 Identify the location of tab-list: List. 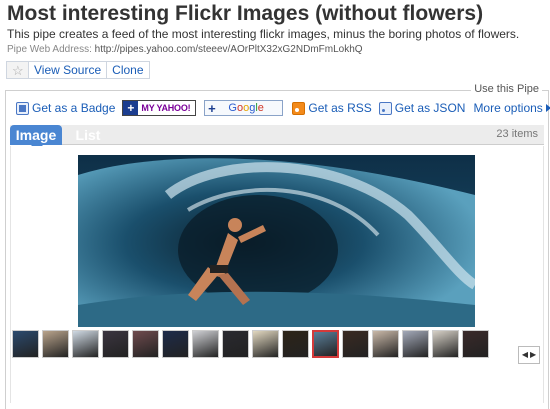
(88, 135).